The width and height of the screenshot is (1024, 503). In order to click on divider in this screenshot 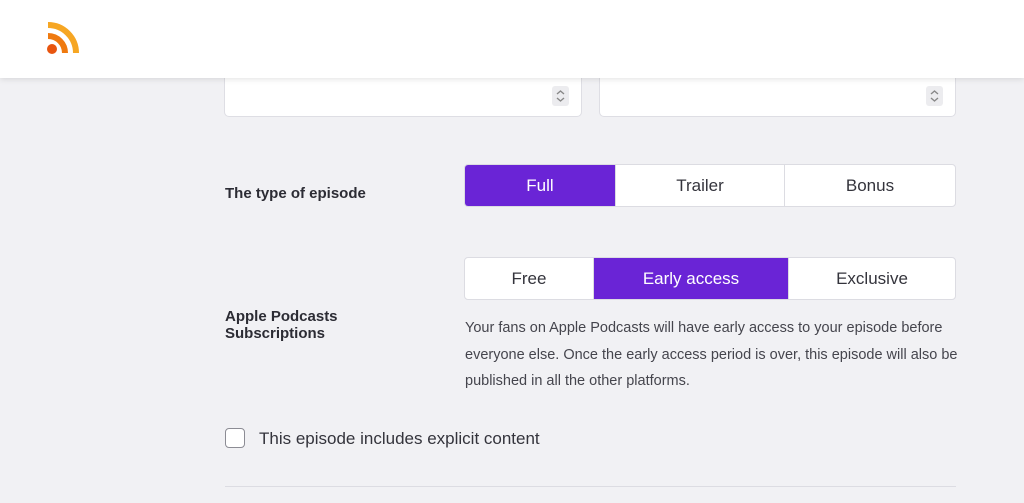, I will do `click(590, 486)`.